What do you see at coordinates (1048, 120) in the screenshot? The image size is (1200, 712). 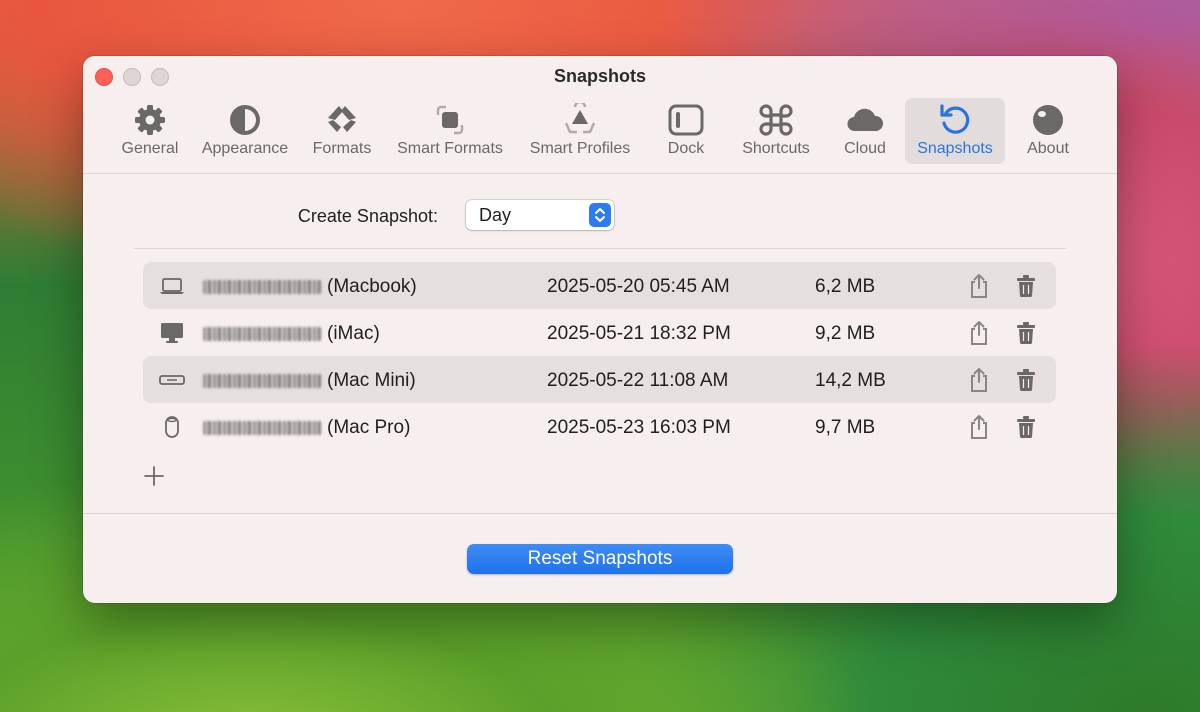 I see `sphere-icon` at bounding box center [1048, 120].